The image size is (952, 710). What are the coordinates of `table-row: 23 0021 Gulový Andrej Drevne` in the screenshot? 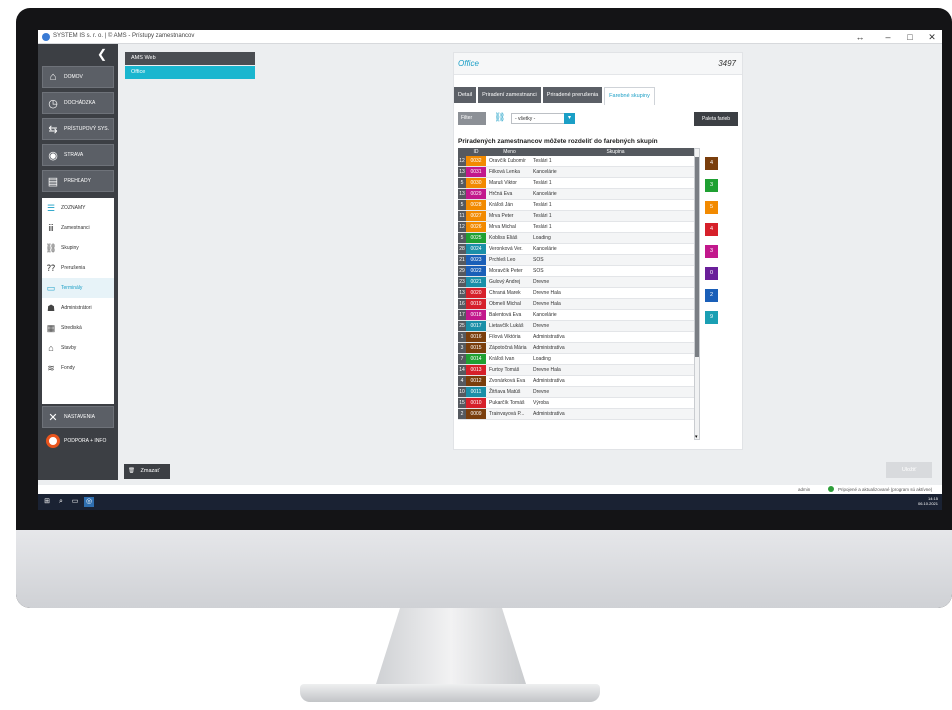 It's located at (578, 282).